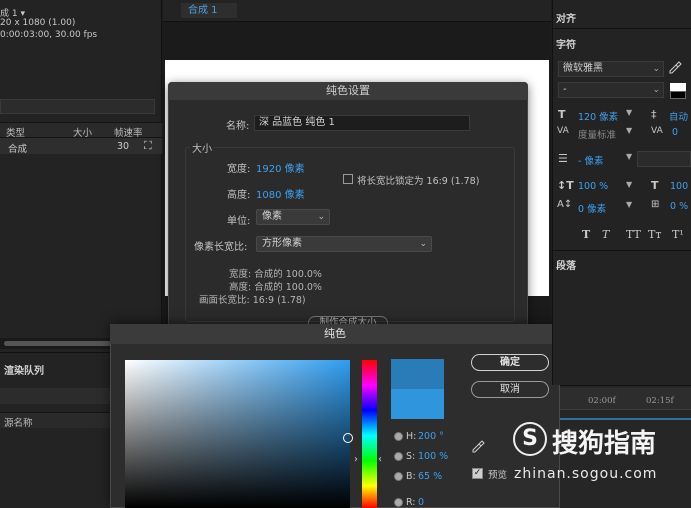 This screenshot has width=691, height=508. What do you see at coordinates (675, 132) in the screenshot?
I see `tracking-value: 0` at bounding box center [675, 132].